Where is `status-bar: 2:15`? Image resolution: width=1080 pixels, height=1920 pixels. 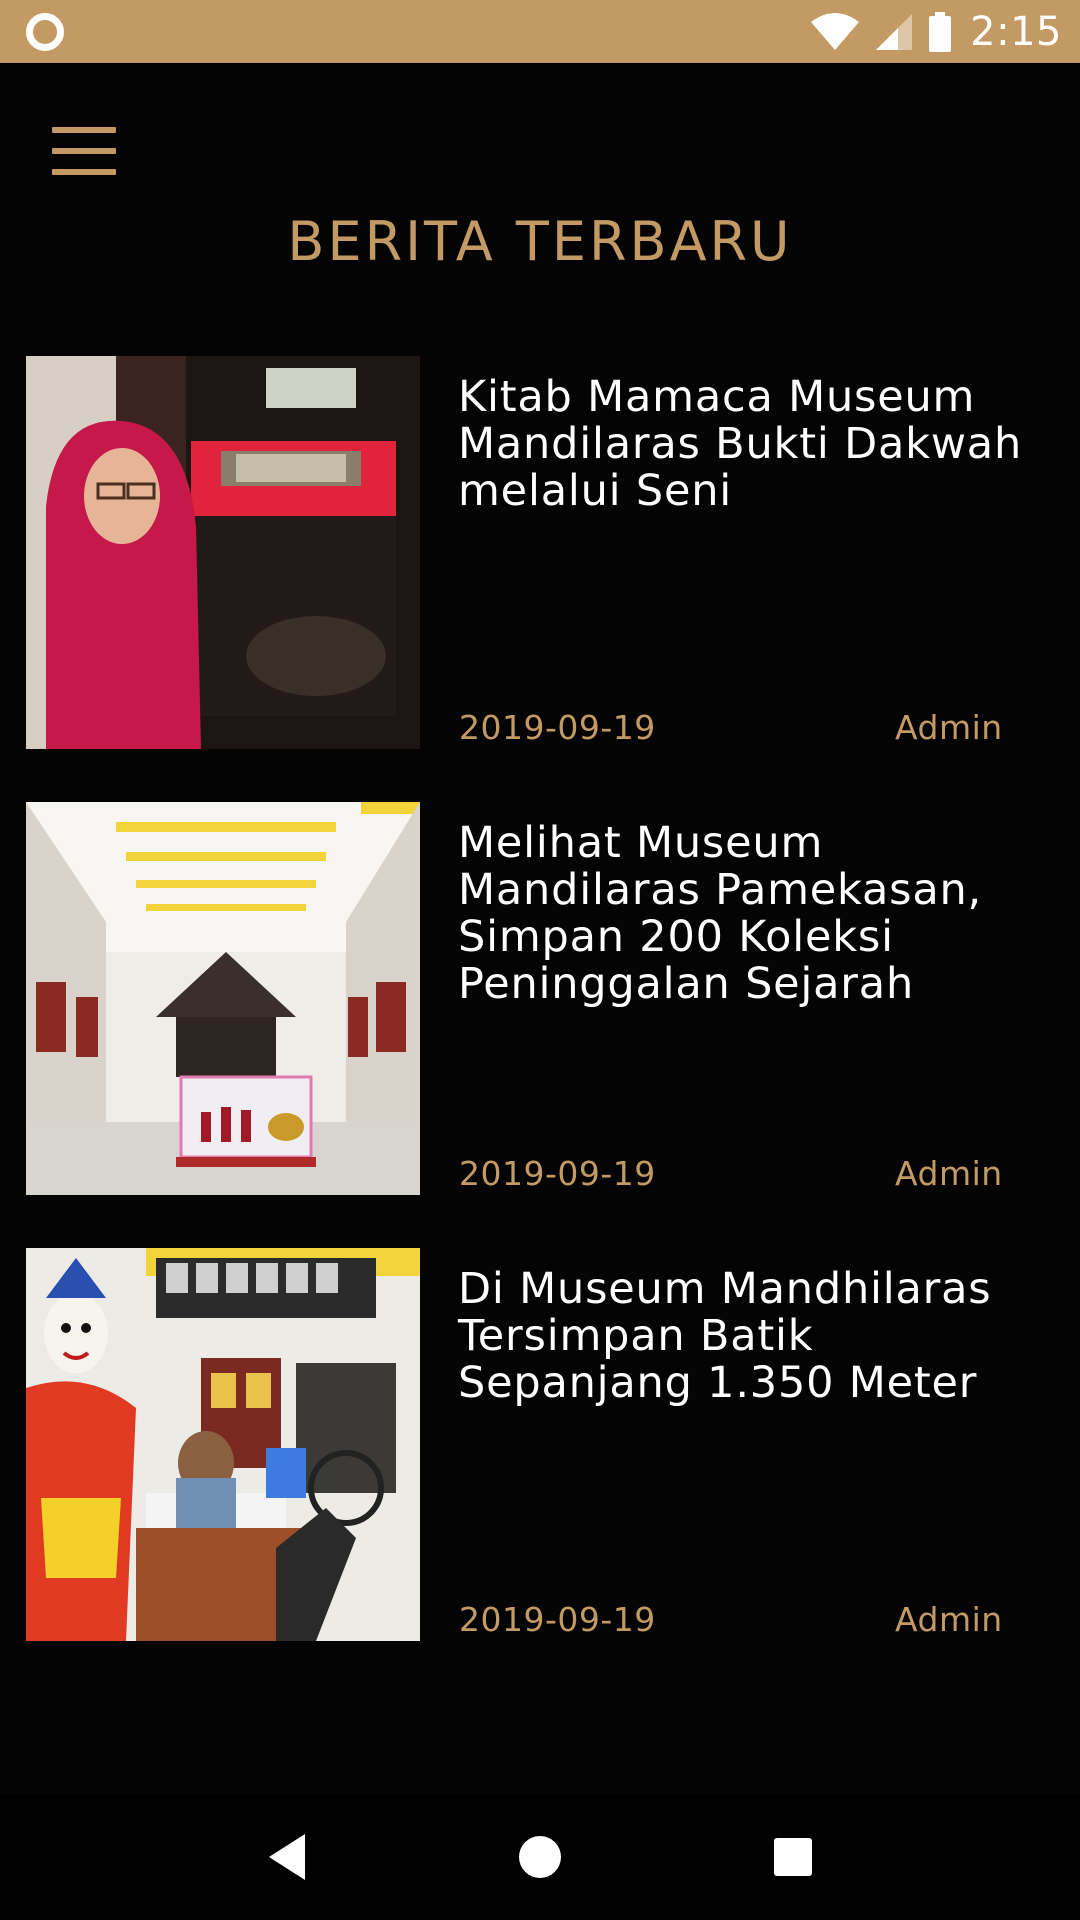
status-bar: 2:15 is located at coordinates (540, 31).